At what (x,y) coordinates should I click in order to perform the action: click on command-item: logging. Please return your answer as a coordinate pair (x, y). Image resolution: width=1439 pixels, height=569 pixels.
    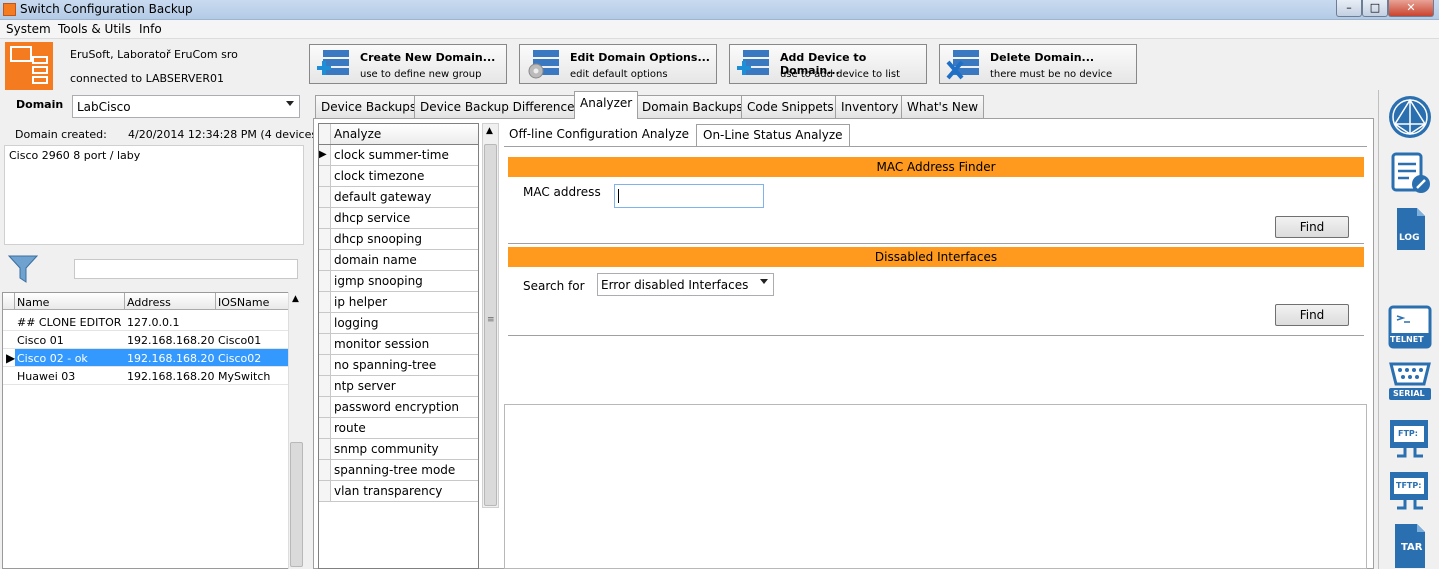
    Looking at the image, I should click on (398, 323).